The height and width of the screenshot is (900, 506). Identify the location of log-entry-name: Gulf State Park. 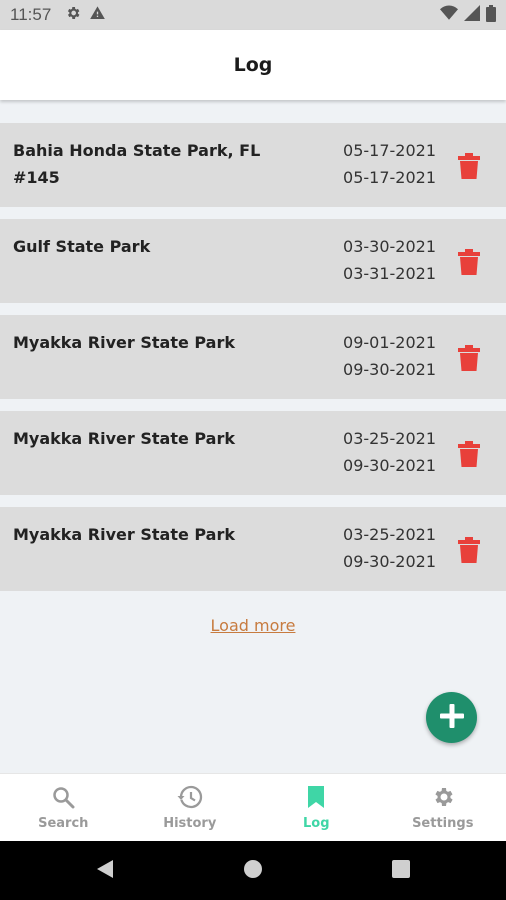
(82, 246).